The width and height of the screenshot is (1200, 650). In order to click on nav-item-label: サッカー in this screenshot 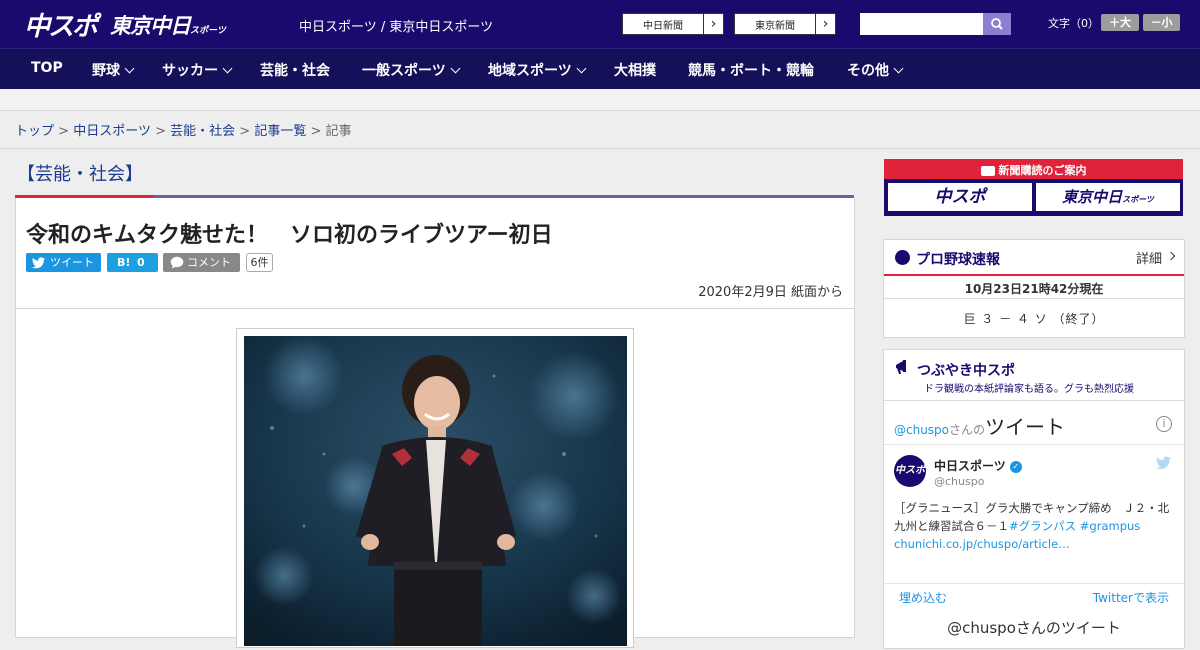, I will do `click(190, 71)`.